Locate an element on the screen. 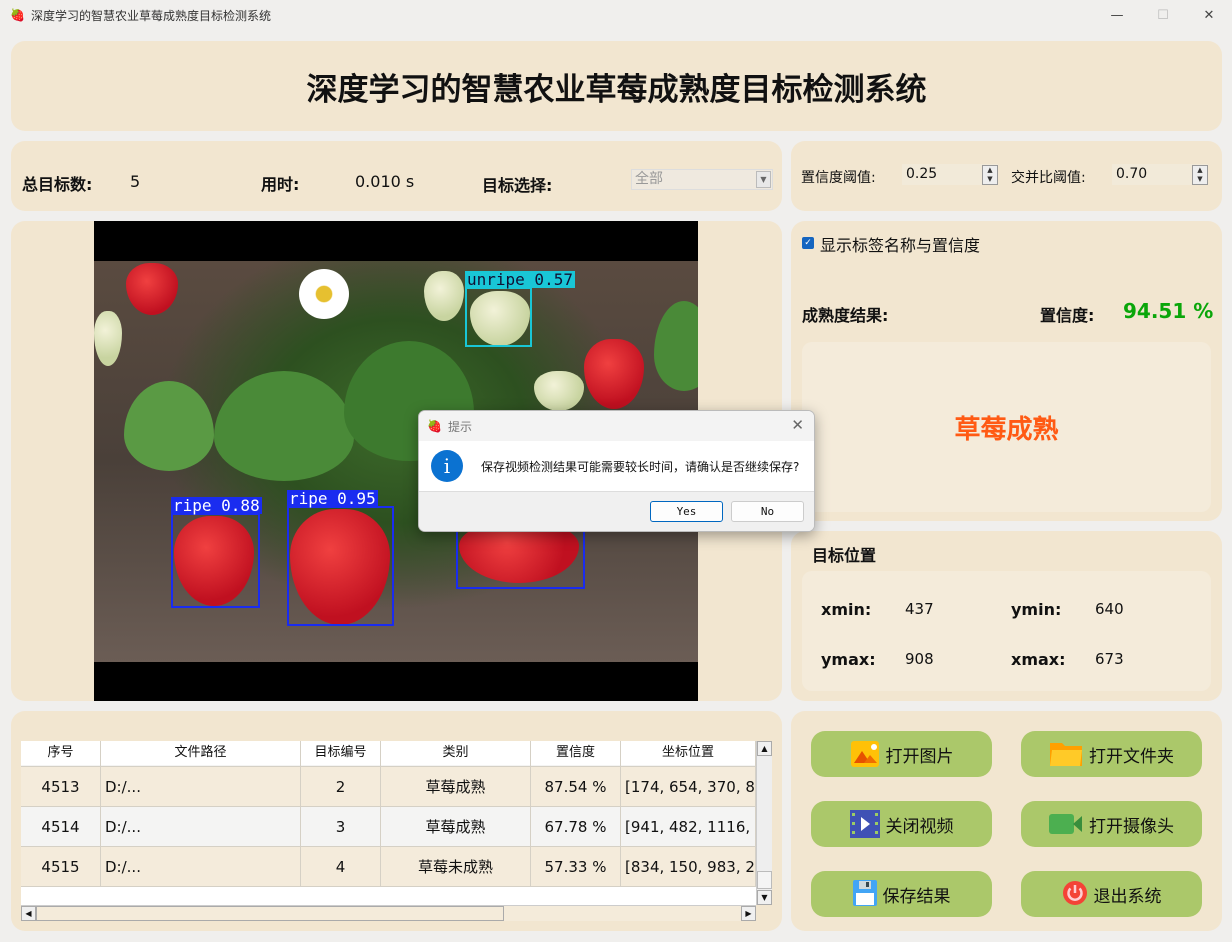  conf-threshold-value: 0.25 is located at coordinates (922, 174).